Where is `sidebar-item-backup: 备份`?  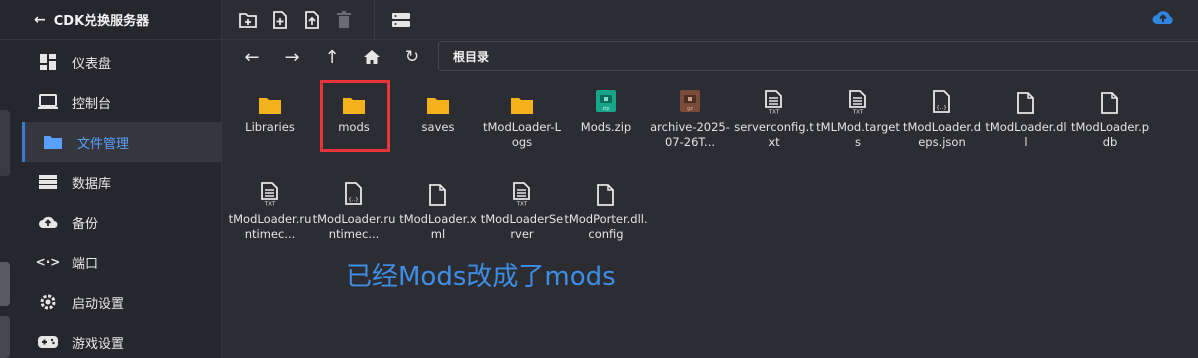 sidebar-item-backup: 备份 is located at coordinates (122, 222).